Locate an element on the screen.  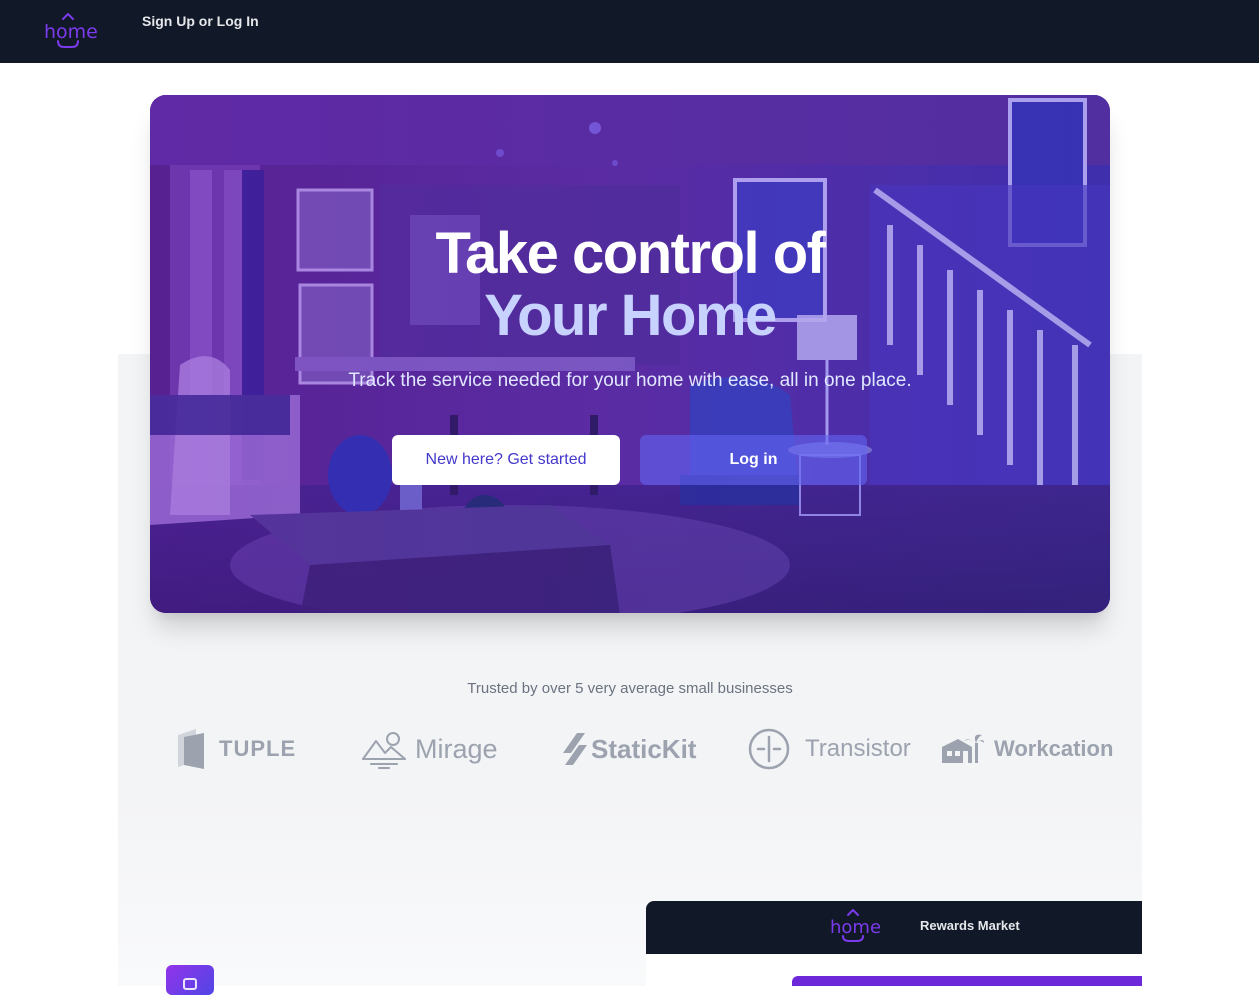
hero-title-line-2: Your Home is located at coordinates (630, 315).